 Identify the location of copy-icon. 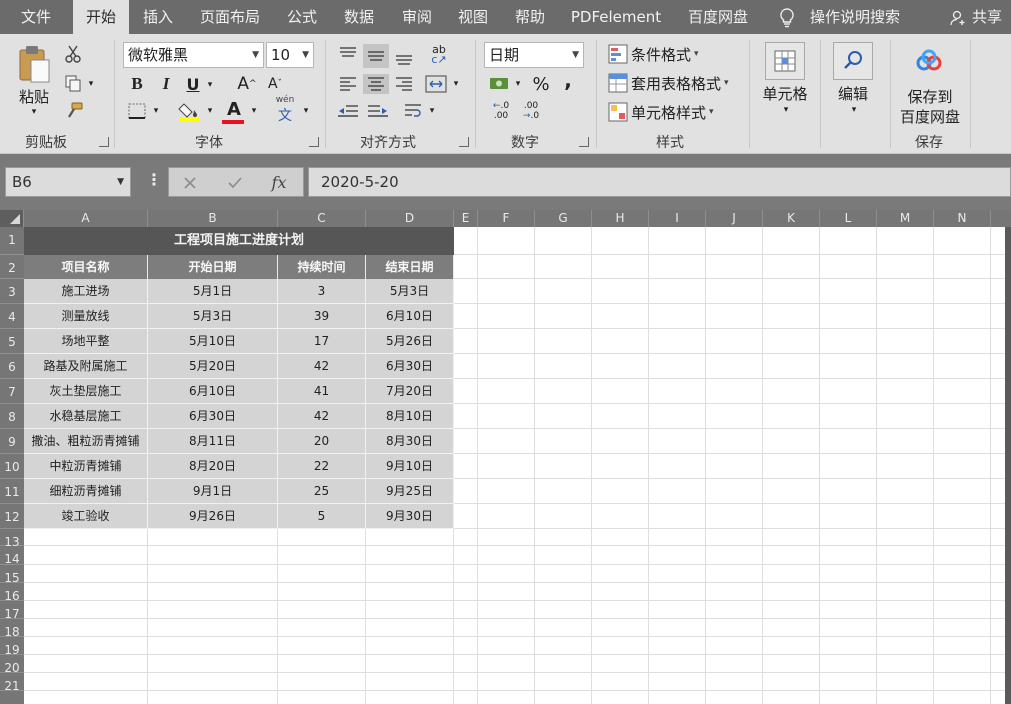
(73, 83).